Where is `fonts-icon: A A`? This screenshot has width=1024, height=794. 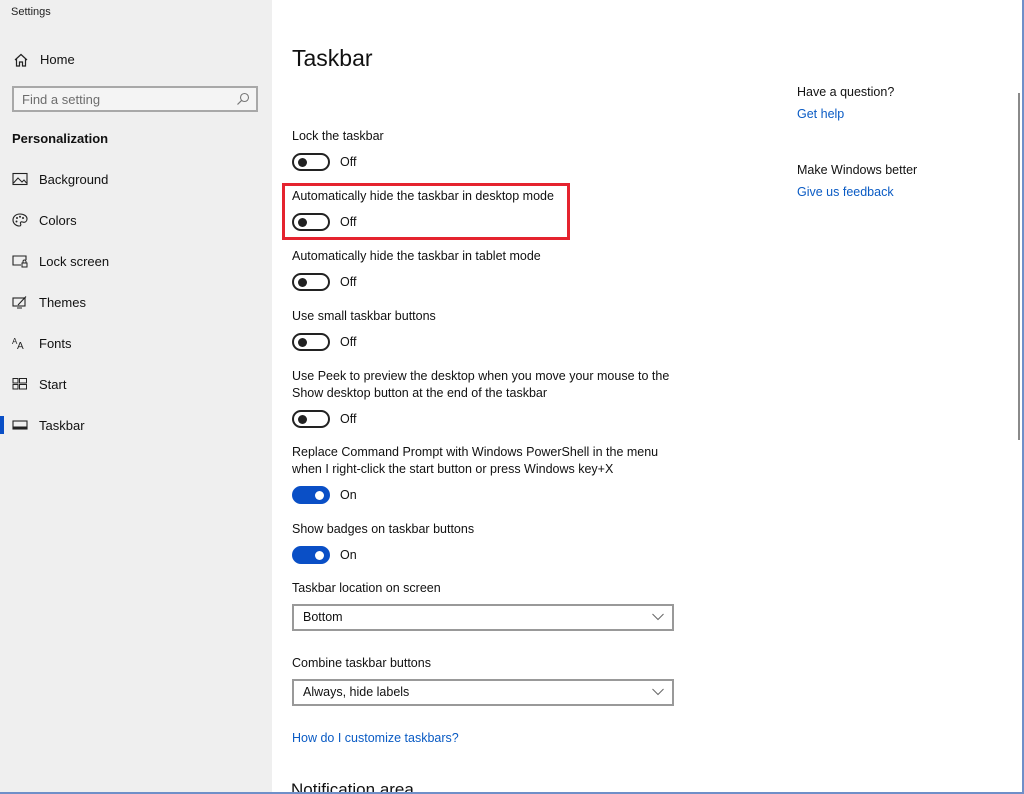
fonts-icon: A A is located at coordinates (18, 343).